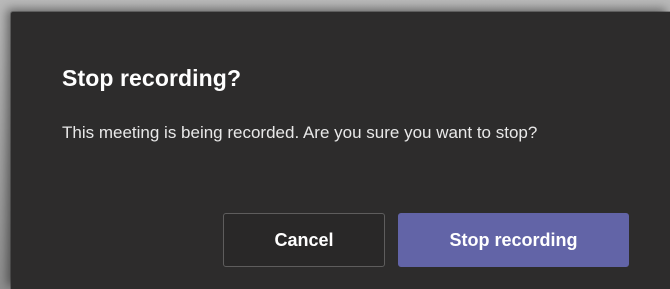  Describe the element at coordinates (304, 240) in the screenshot. I see `cancel-button: Cancel` at that location.